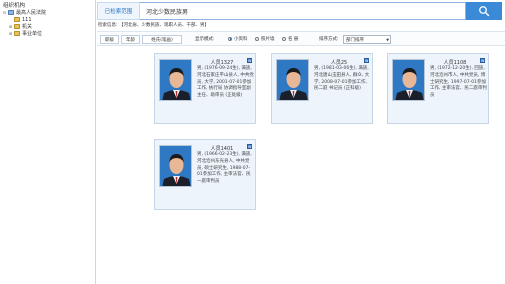 The width and height of the screenshot is (505, 284). I want to click on org-tree-title: 组织机构, so click(14, 6).